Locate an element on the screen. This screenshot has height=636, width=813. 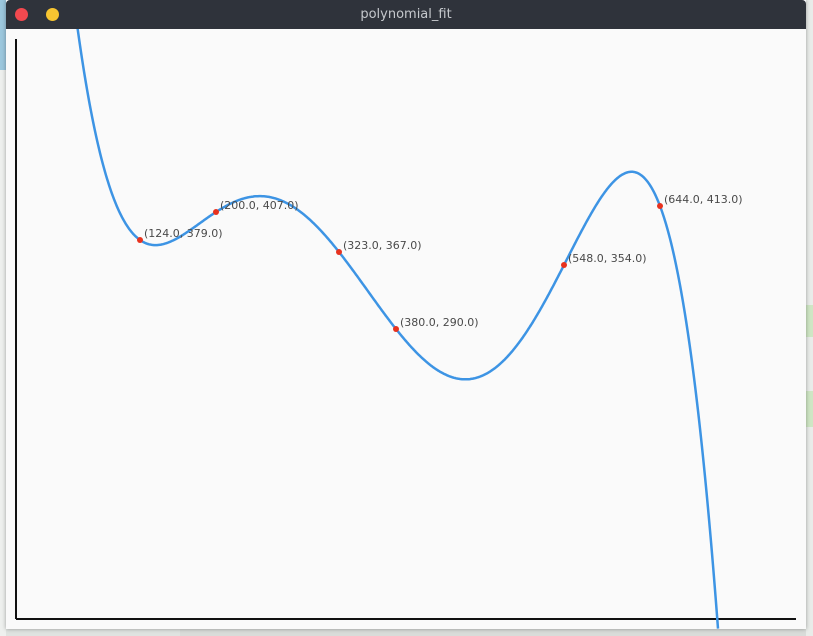
data-point-label: (380.0, 290.0) is located at coordinates (439, 322).